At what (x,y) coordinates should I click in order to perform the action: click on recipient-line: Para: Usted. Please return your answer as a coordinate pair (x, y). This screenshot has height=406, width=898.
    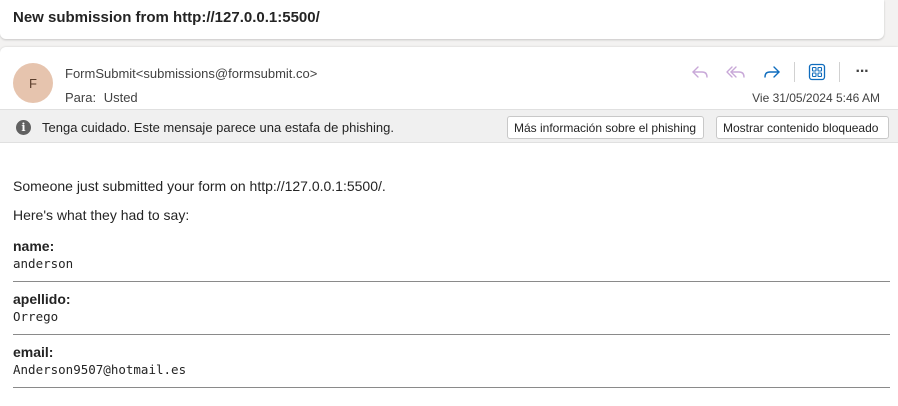
    Looking at the image, I should click on (101, 97).